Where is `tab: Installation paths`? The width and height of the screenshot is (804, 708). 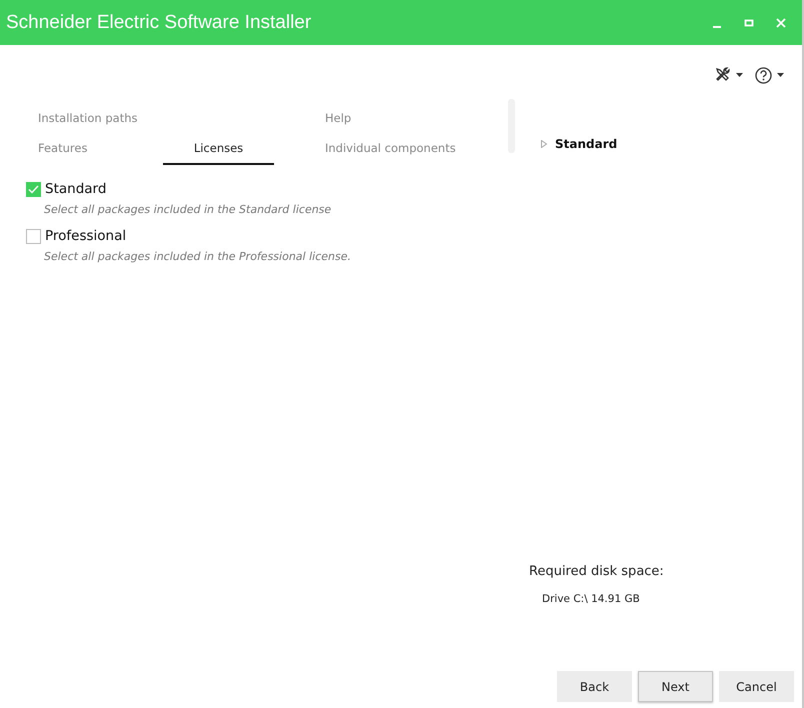
tab: Installation paths is located at coordinates (91, 120).